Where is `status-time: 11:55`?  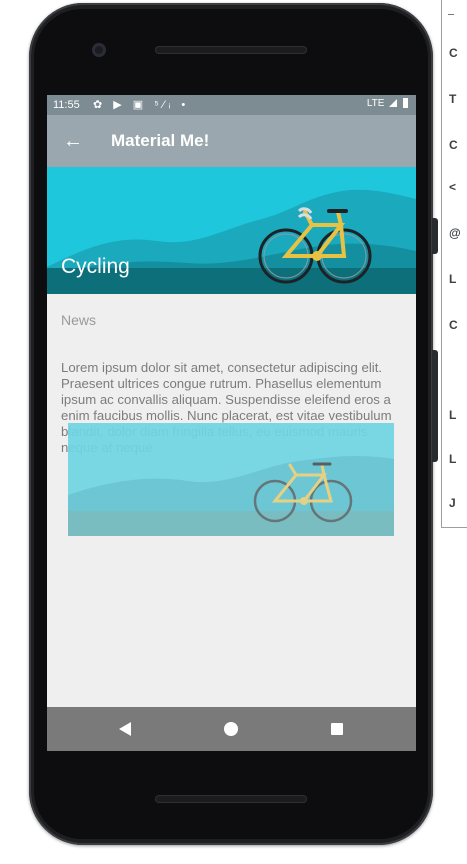
status-time: 11:55 is located at coordinates (66, 105).